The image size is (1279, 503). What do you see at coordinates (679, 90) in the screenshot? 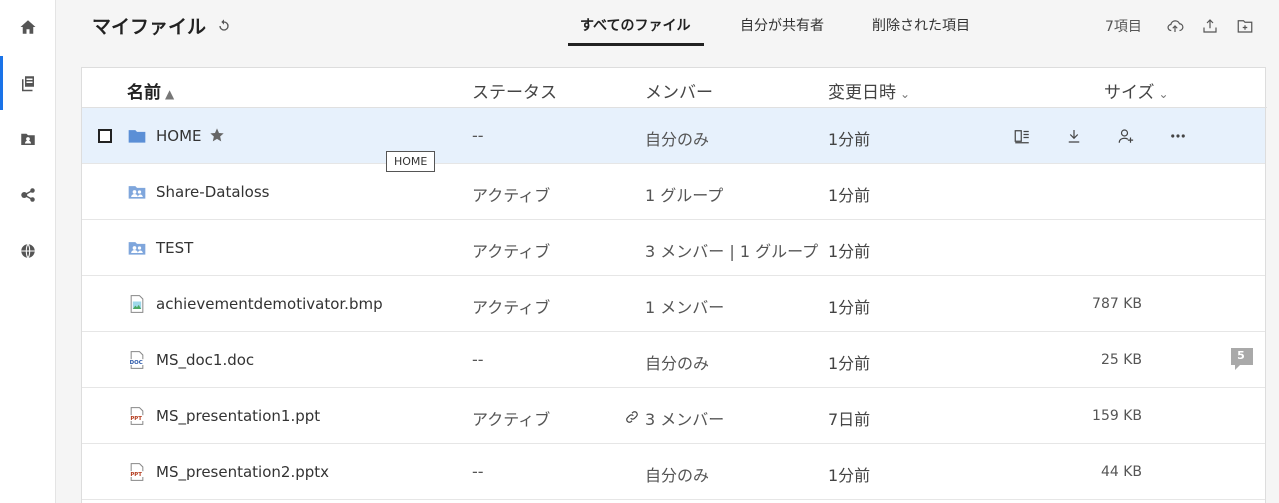
I see `column-member: メンバー` at bounding box center [679, 90].